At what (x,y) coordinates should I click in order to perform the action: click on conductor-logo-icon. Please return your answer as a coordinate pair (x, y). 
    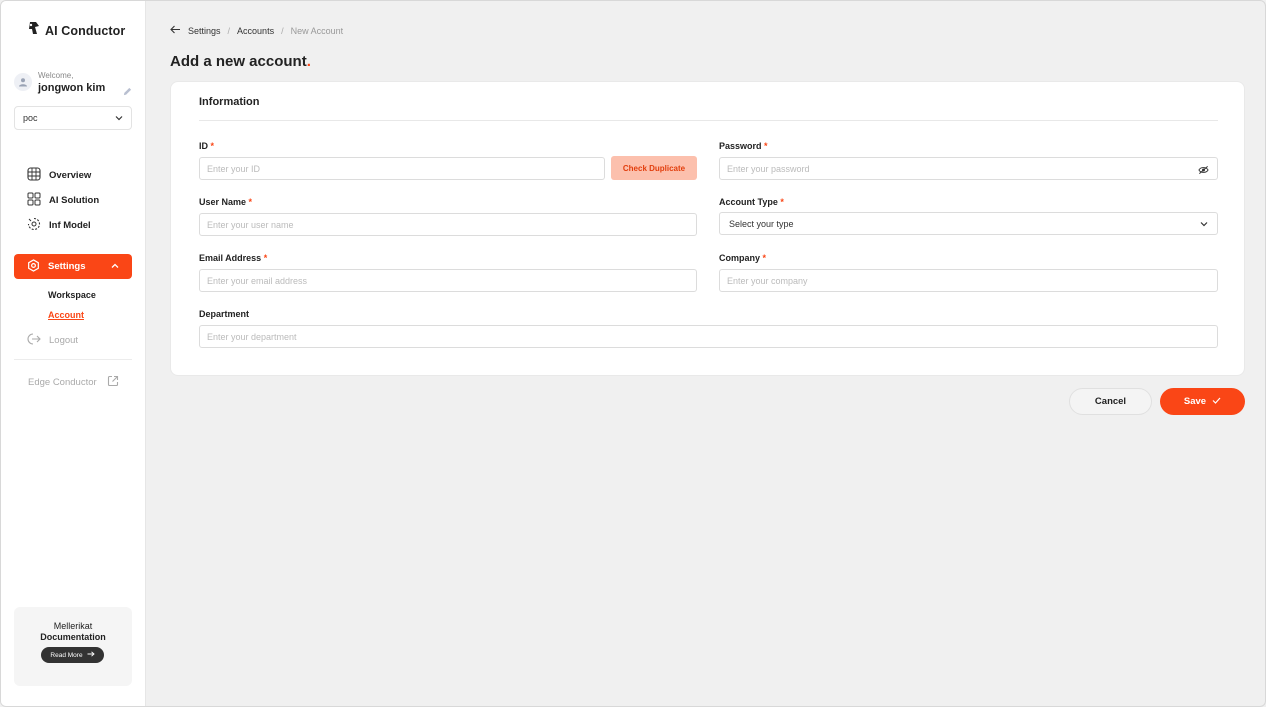
    Looking at the image, I should click on (34, 30).